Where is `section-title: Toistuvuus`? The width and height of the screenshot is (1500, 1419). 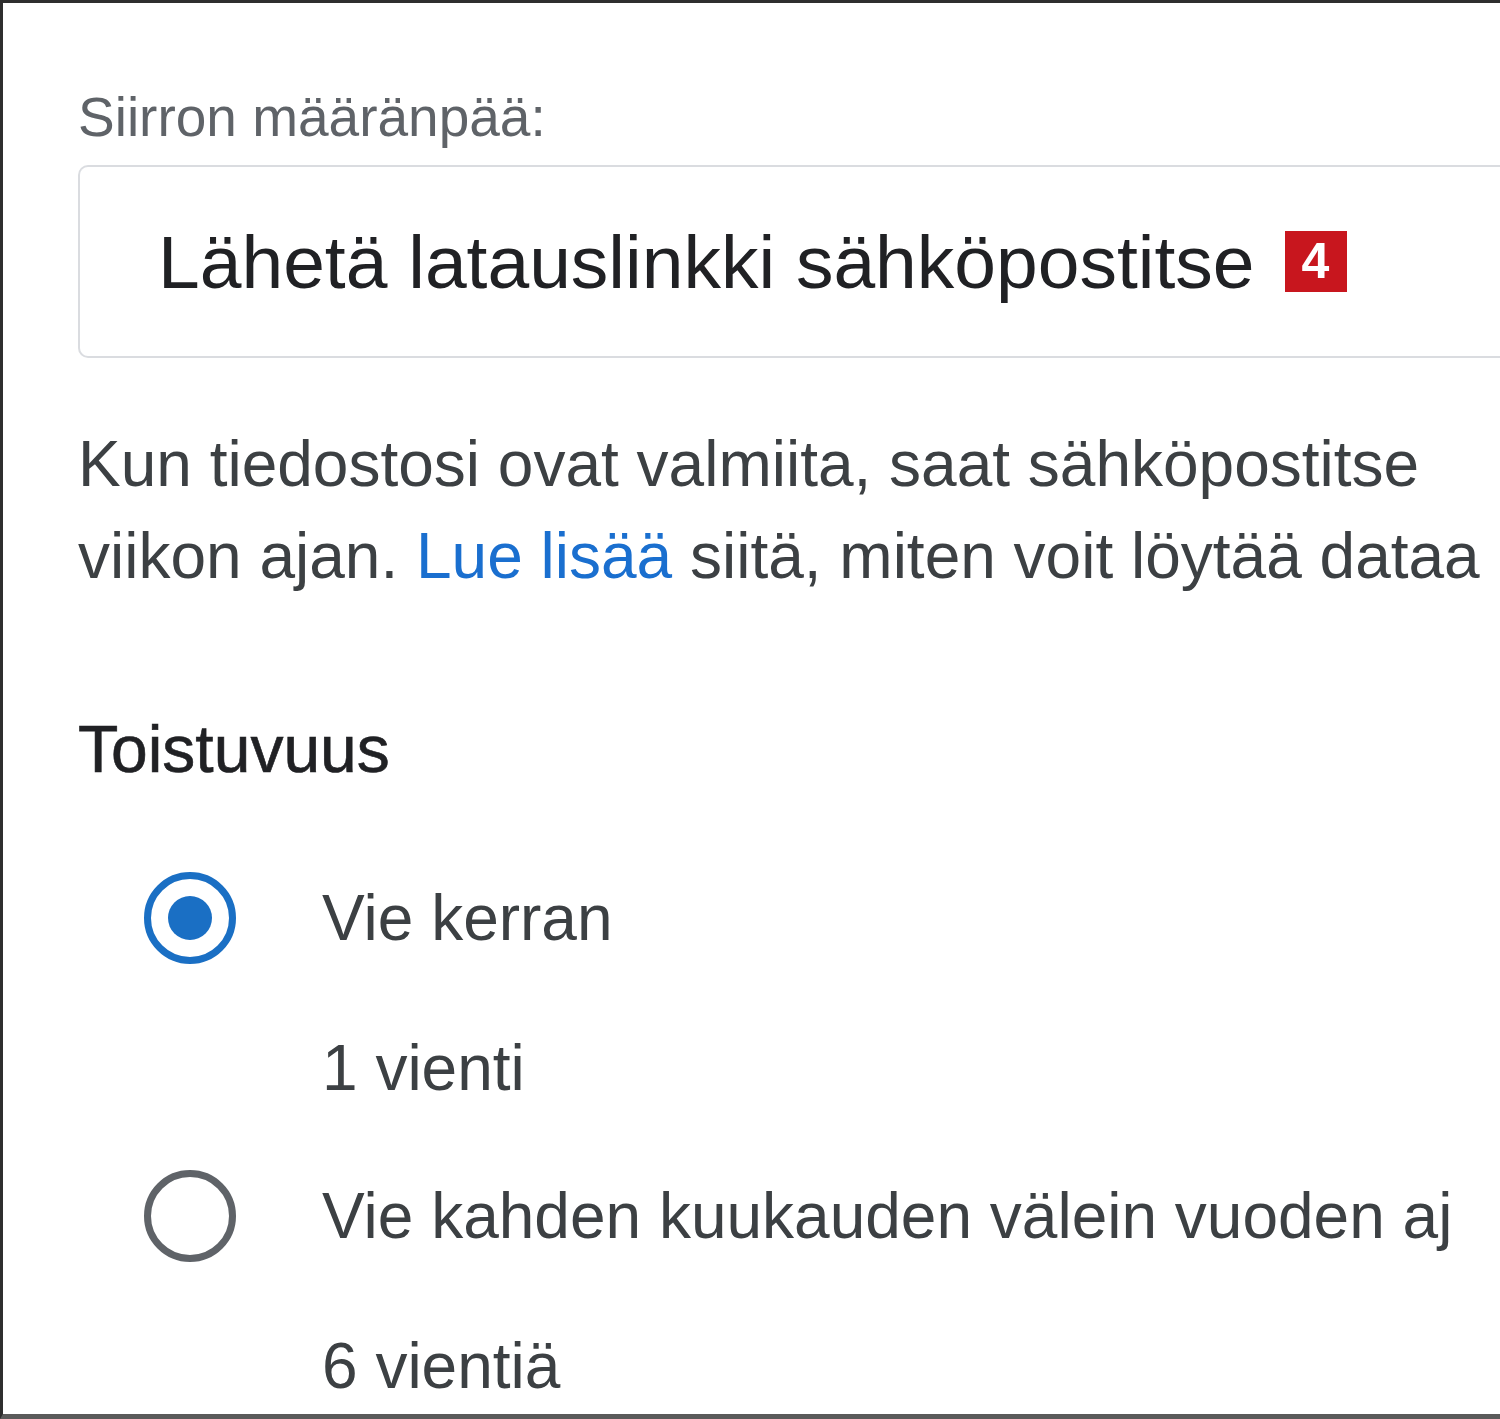
section-title: Toistuvuus is located at coordinates (234, 749).